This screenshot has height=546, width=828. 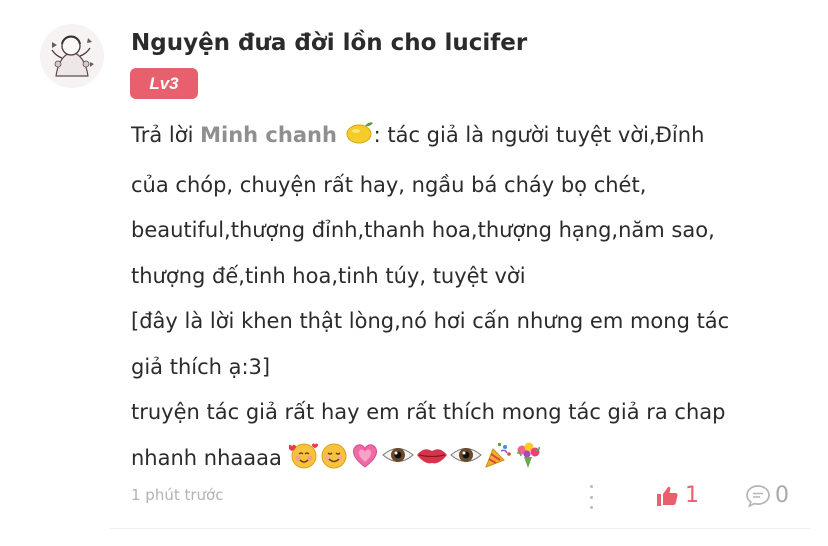 I want to click on lemon-icon, so click(x=359, y=140).